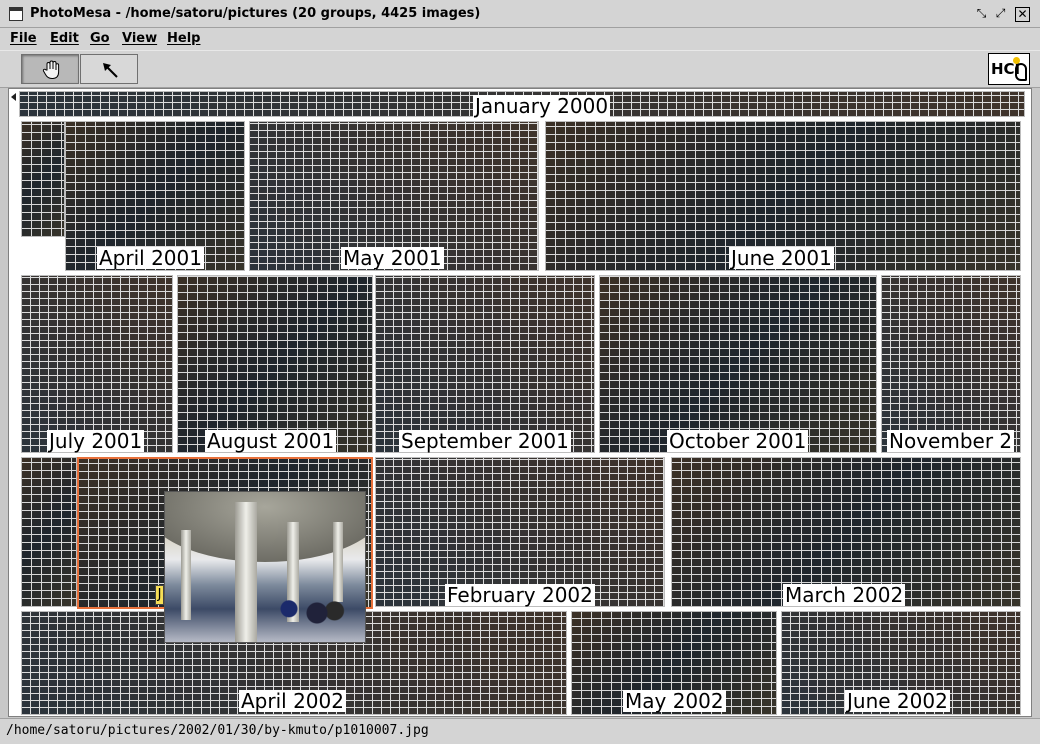  Describe the element at coordinates (49, 532) in the screenshot. I see `photo-group-dec2001` at that location.